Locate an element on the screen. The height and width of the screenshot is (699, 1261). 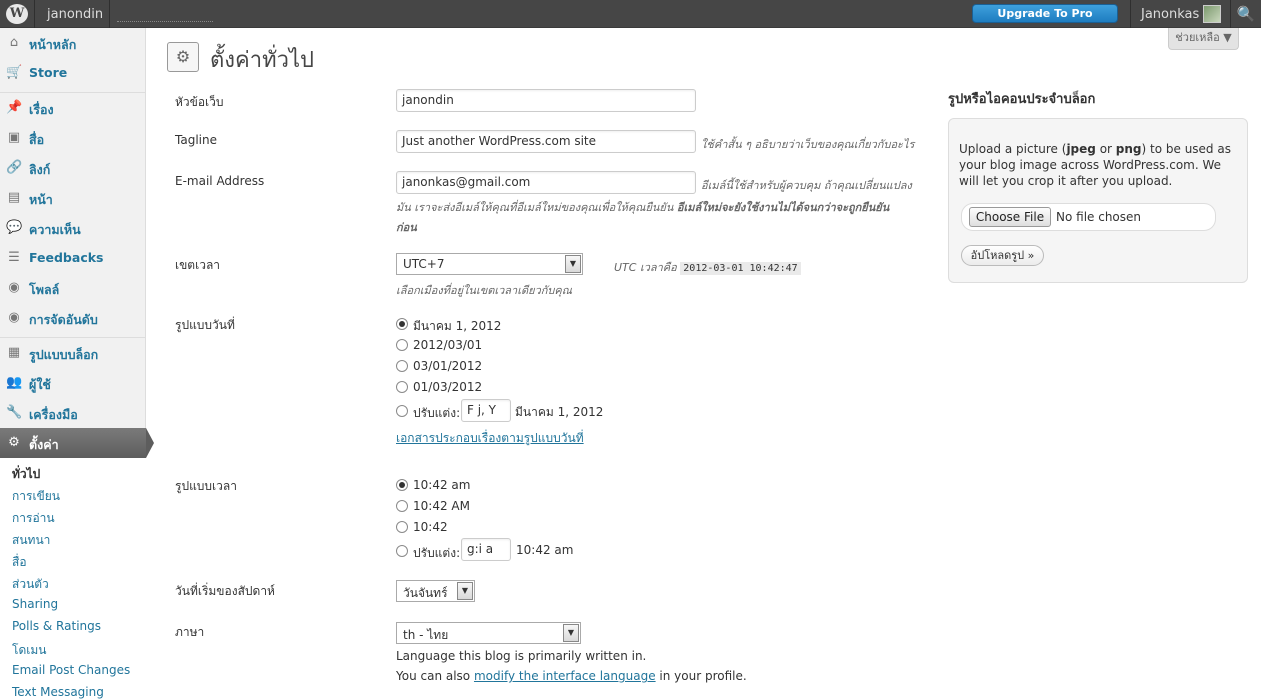
sidebar-item-ratings: ◉ การจัดอันดับ is located at coordinates (73, 318).